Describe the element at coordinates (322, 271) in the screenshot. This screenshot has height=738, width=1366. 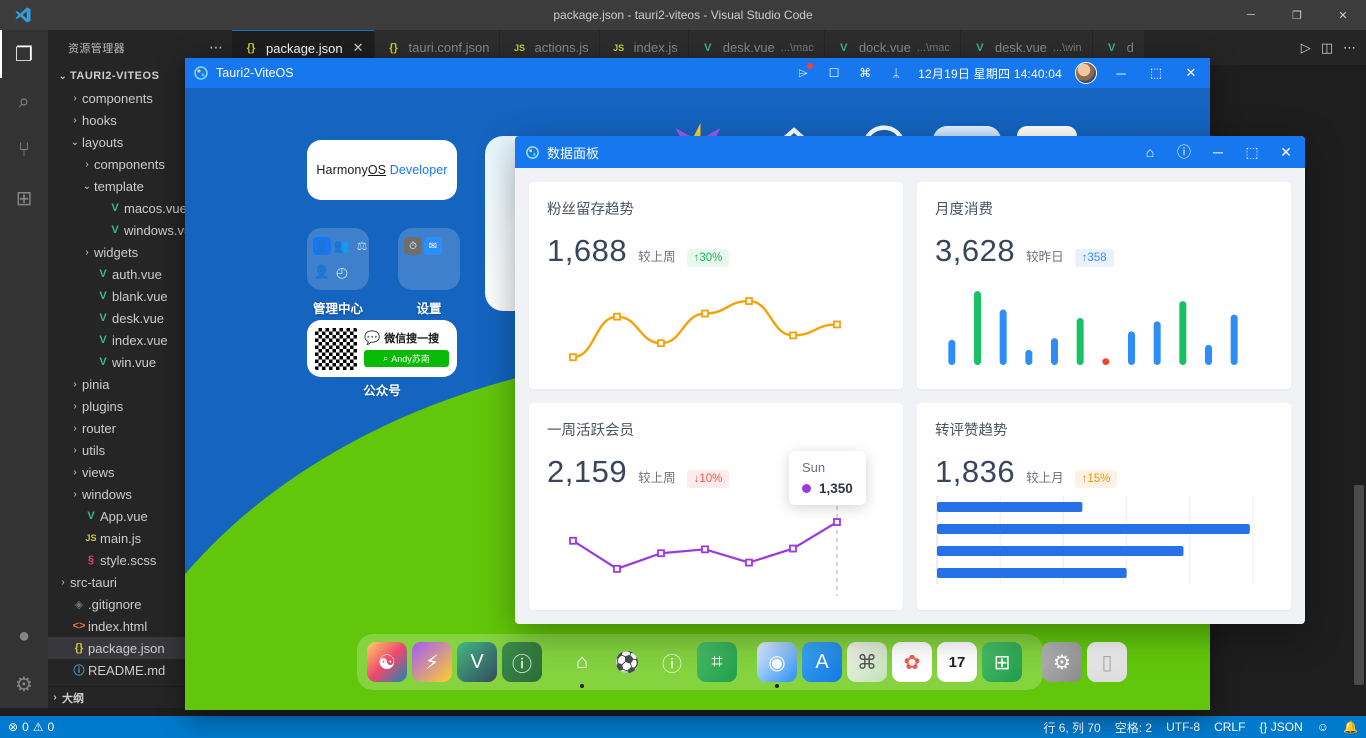
I see `user-add-icon: 👤` at that location.